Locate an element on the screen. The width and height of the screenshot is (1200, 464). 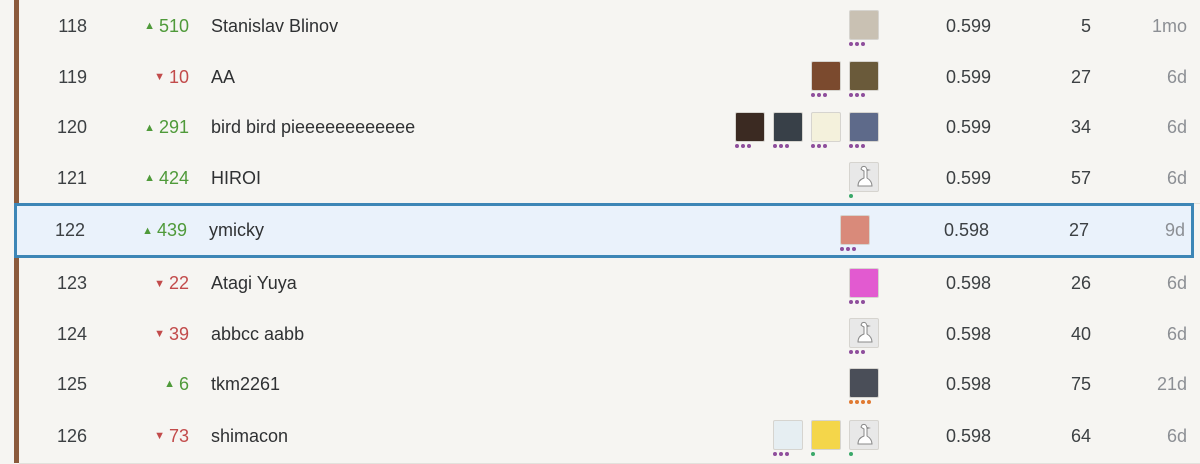
rank-change-value: 439 is located at coordinates (171, 230).